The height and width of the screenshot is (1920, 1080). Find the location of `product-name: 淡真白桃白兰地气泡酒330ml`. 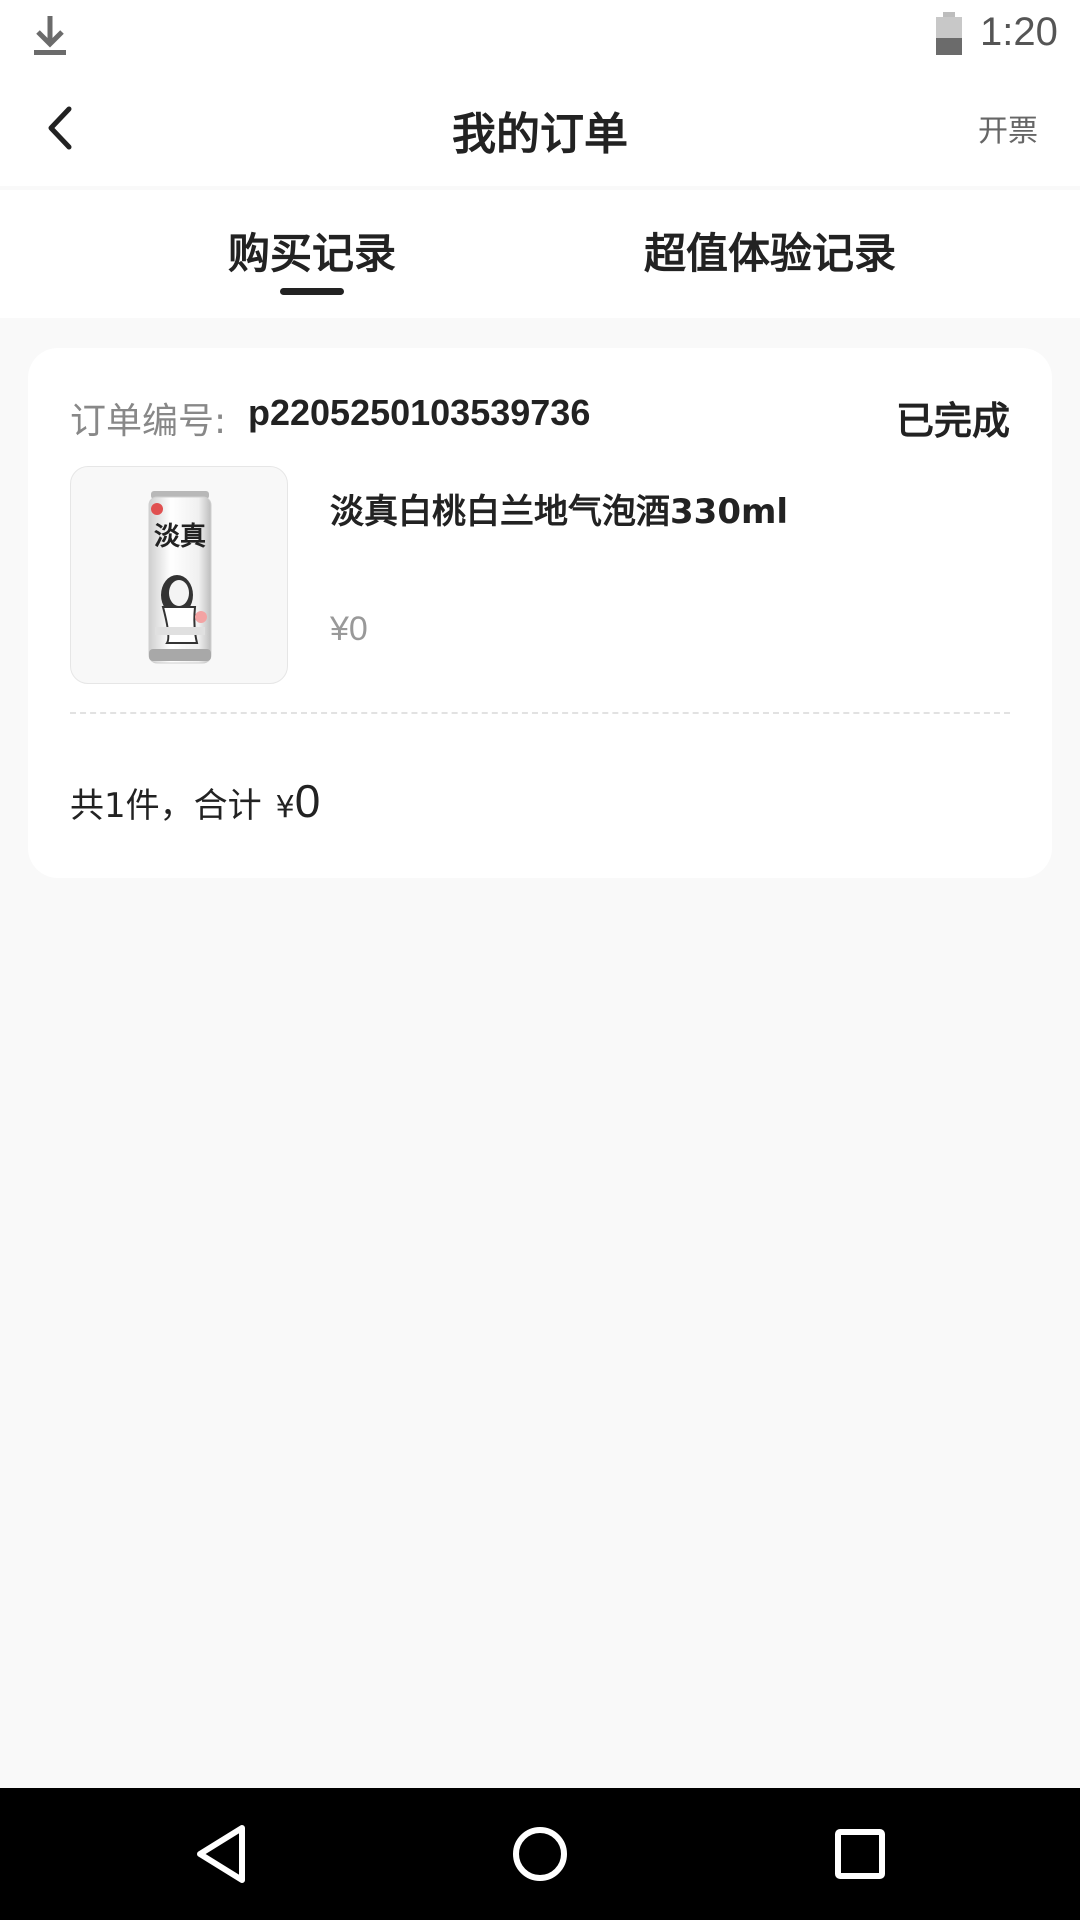

product-name: 淡真白桃白兰地气泡酒330ml is located at coordinates (559, 508).